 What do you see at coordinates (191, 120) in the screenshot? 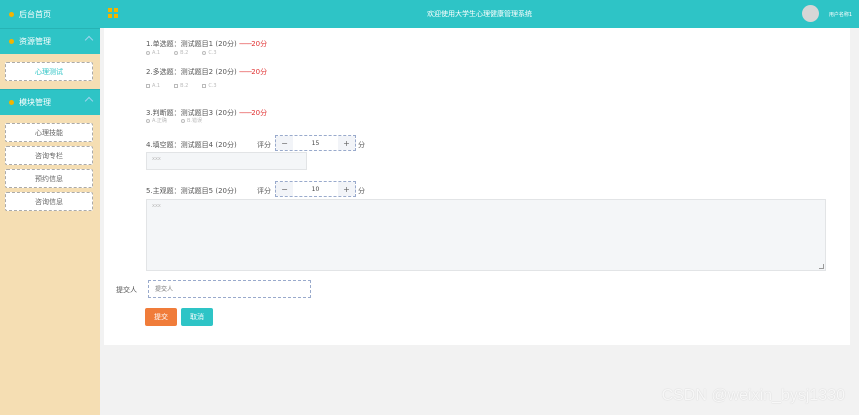
I see `option-false: B.错误` at bounding box center [191, 120].